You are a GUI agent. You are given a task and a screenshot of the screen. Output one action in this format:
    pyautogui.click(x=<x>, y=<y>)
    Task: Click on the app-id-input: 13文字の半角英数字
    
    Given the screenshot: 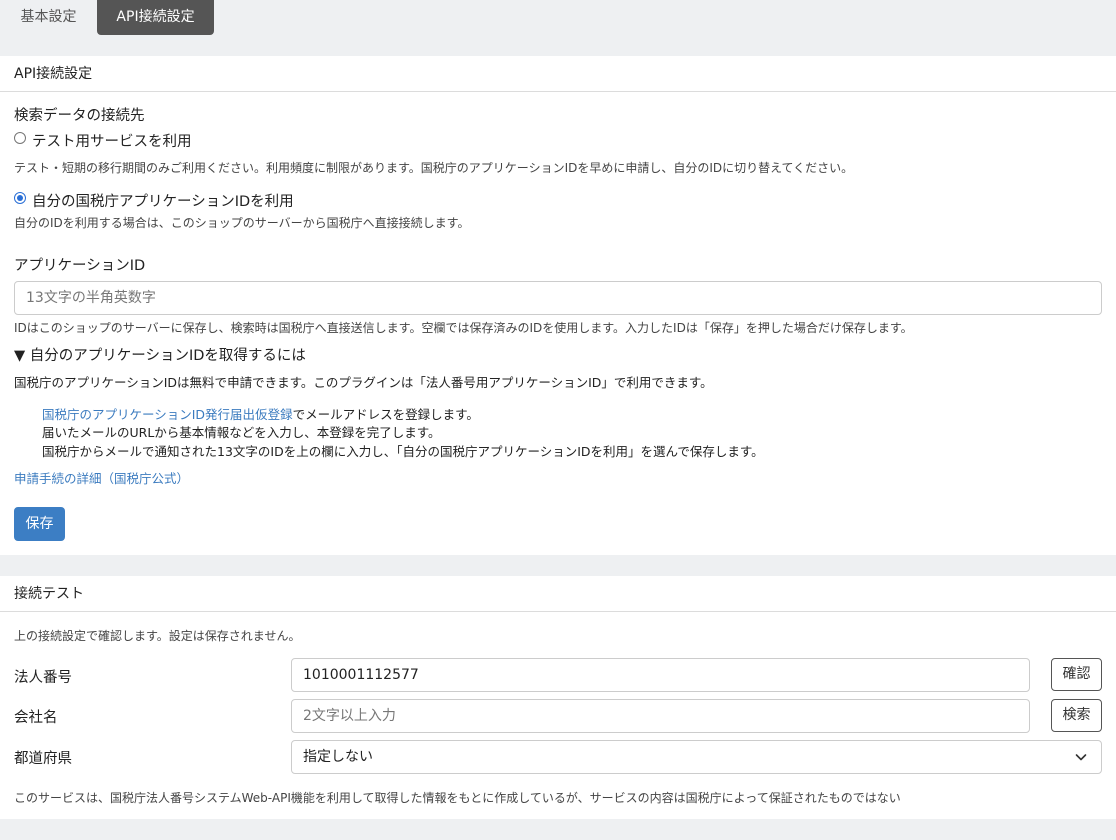 What is the action you would take?
    pyautogui.click(x=558, y=298)
    